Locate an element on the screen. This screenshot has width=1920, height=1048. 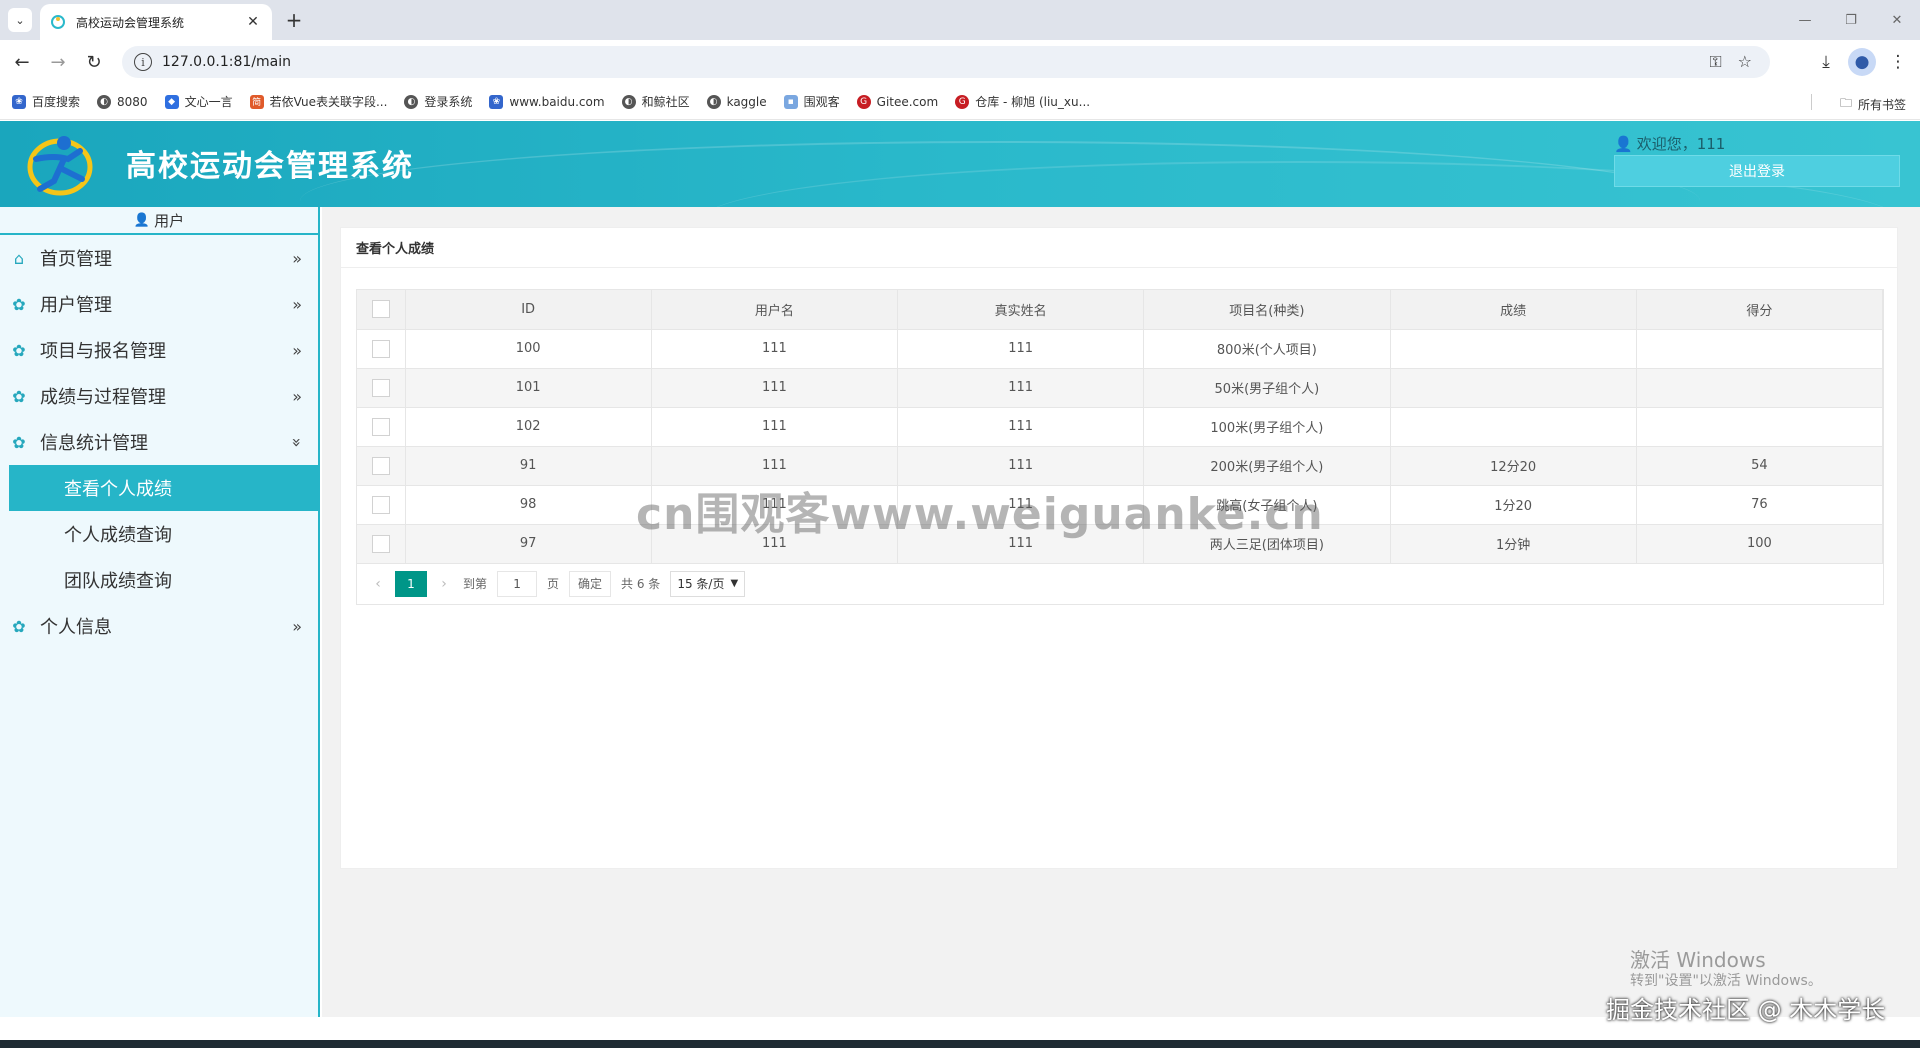
bookmark-label: www.baidu.com is located at coordinates (557, 101).